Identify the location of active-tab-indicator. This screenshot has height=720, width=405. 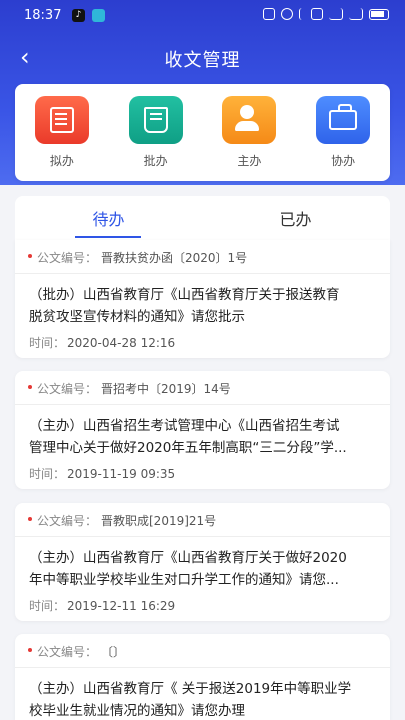
(108, 237).